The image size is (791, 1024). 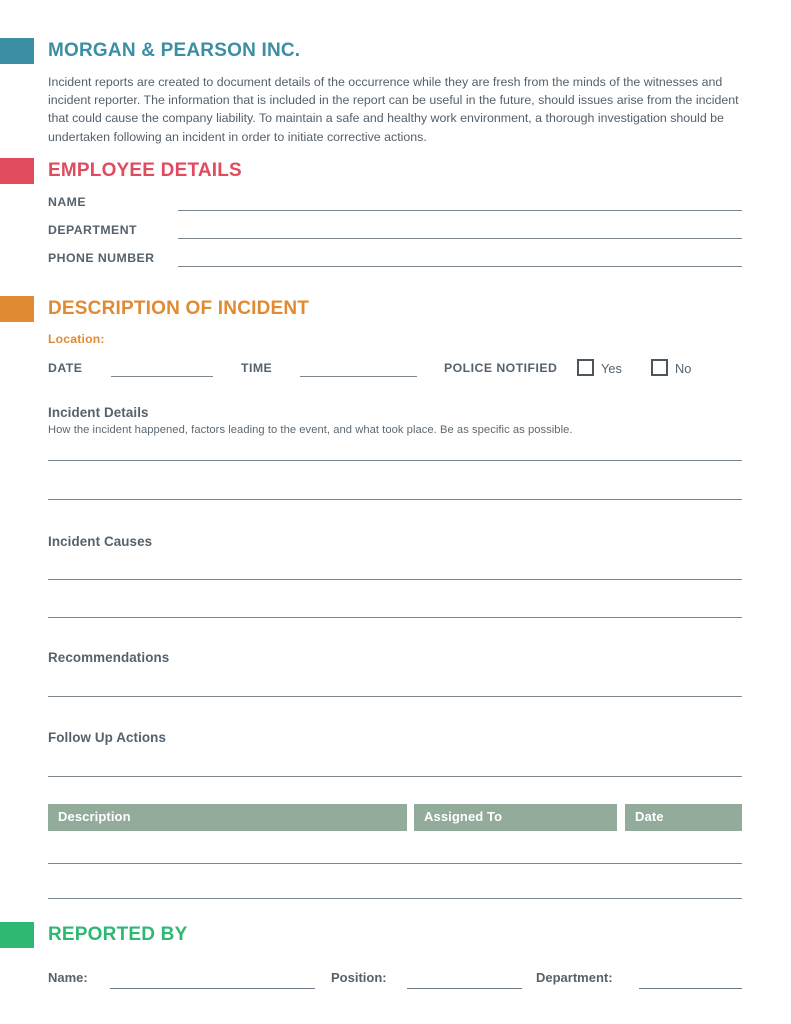 I want to click on employee-details-accent-bar, so click(x=17, y=171).